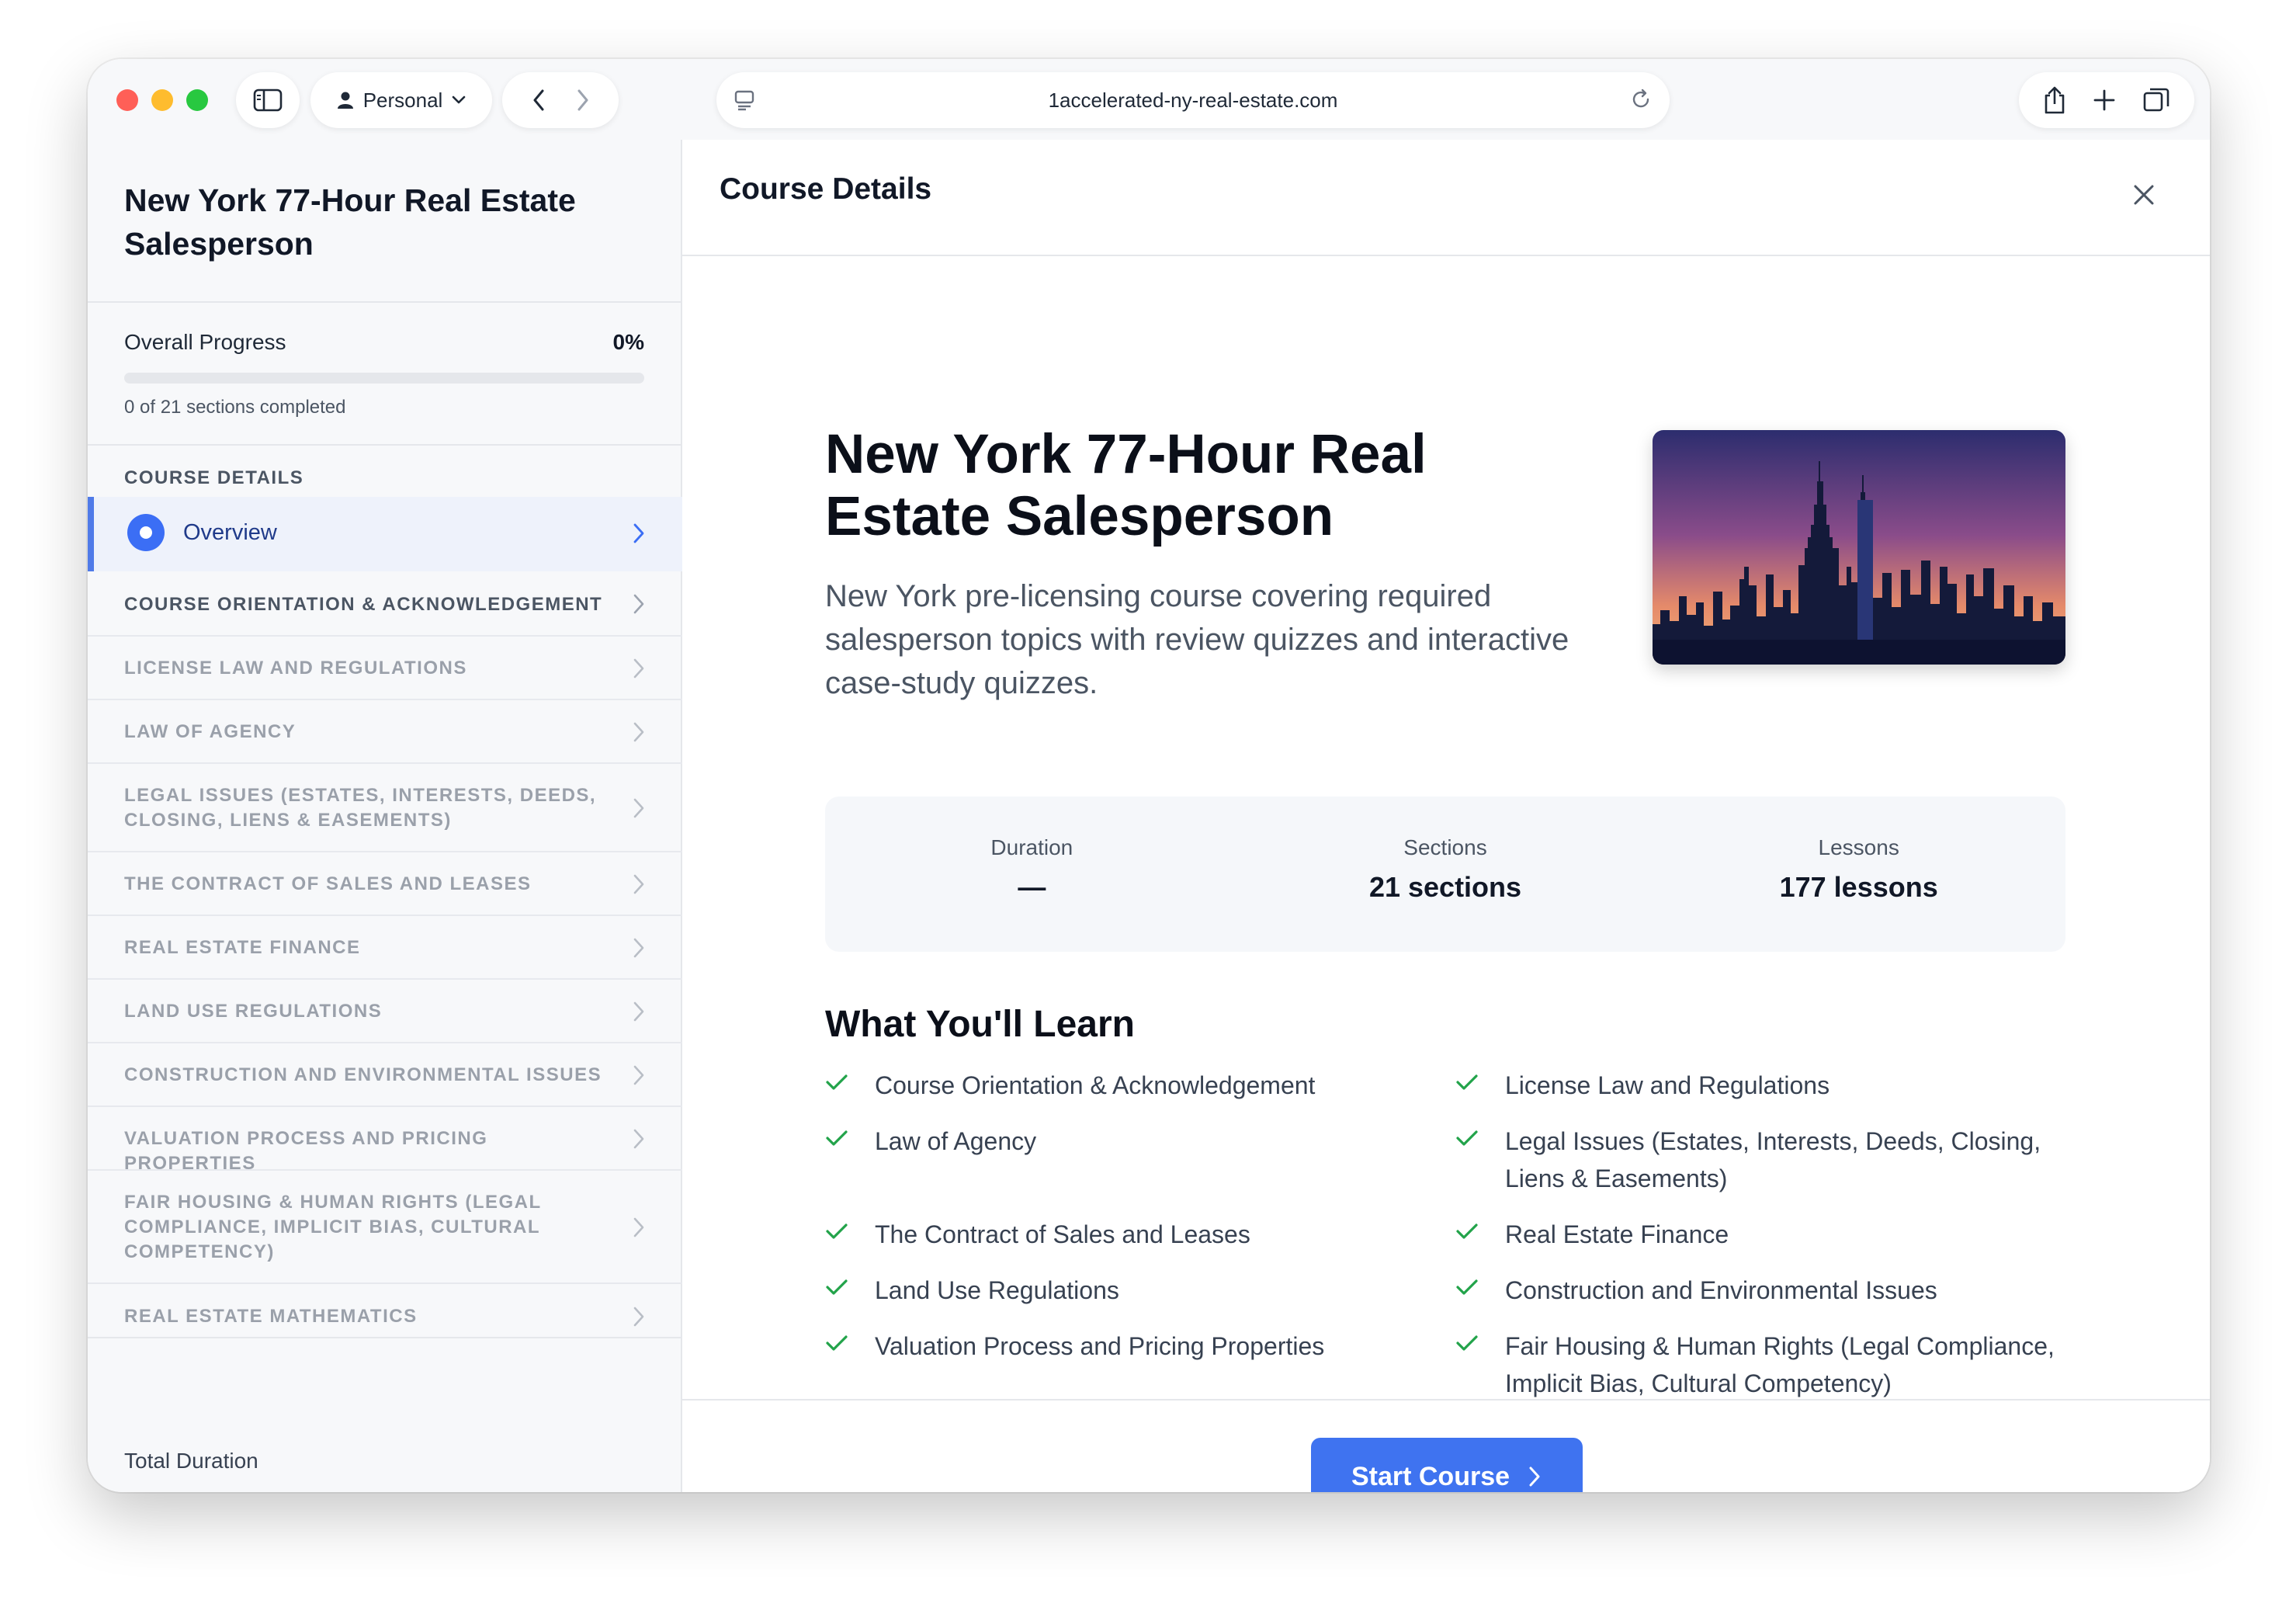 Image resolution: width=2296 pixels, height=1607 pixels. Describe the element at coordinates (1641, 99) in the screenshot. I see `reload-icon` at that location.